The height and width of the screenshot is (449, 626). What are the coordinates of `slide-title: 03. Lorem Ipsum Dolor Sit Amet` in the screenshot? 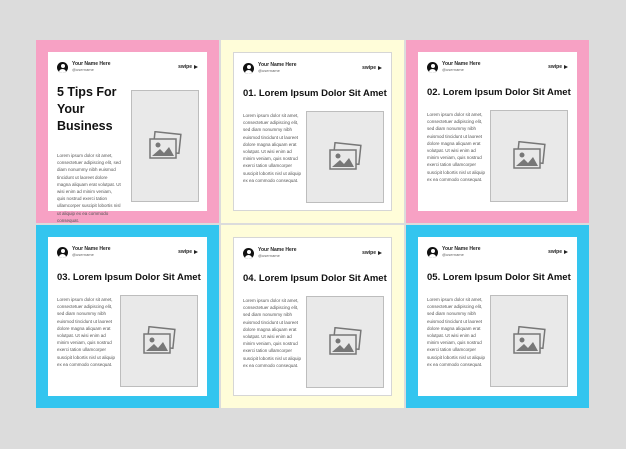 It's located at (129, 277).